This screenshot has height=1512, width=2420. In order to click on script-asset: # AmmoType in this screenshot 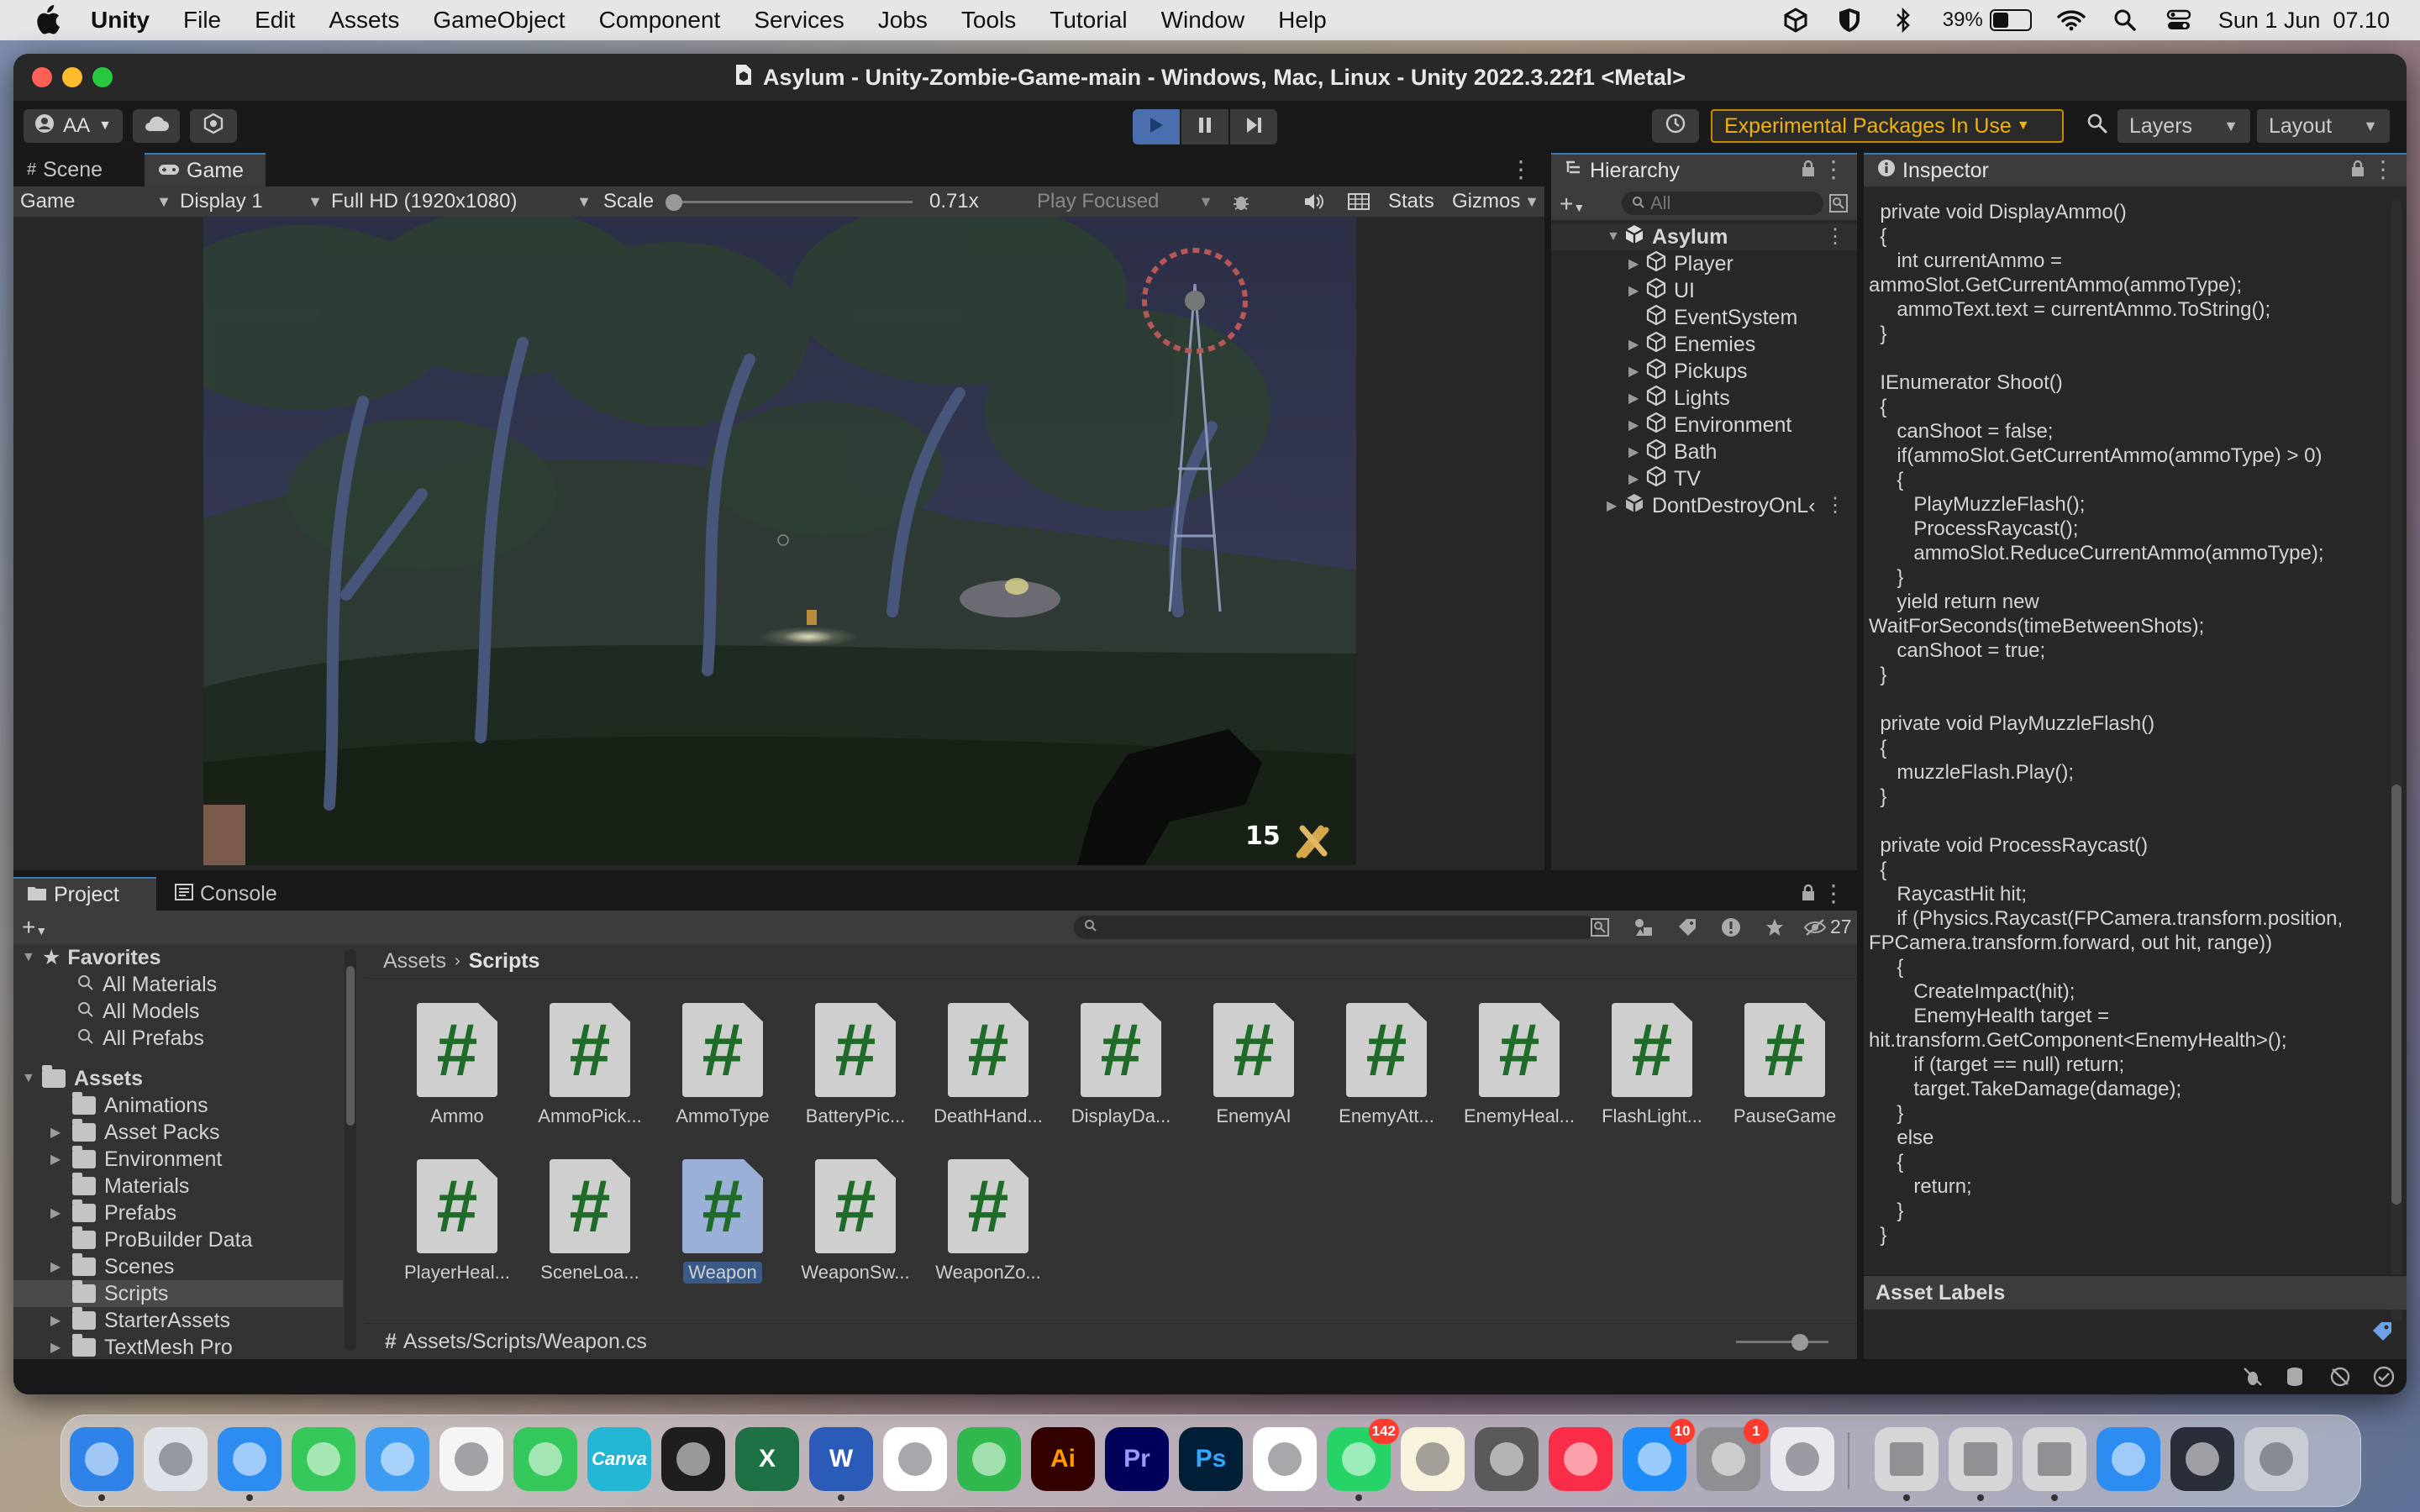, I will do `click(722, 1065)`.